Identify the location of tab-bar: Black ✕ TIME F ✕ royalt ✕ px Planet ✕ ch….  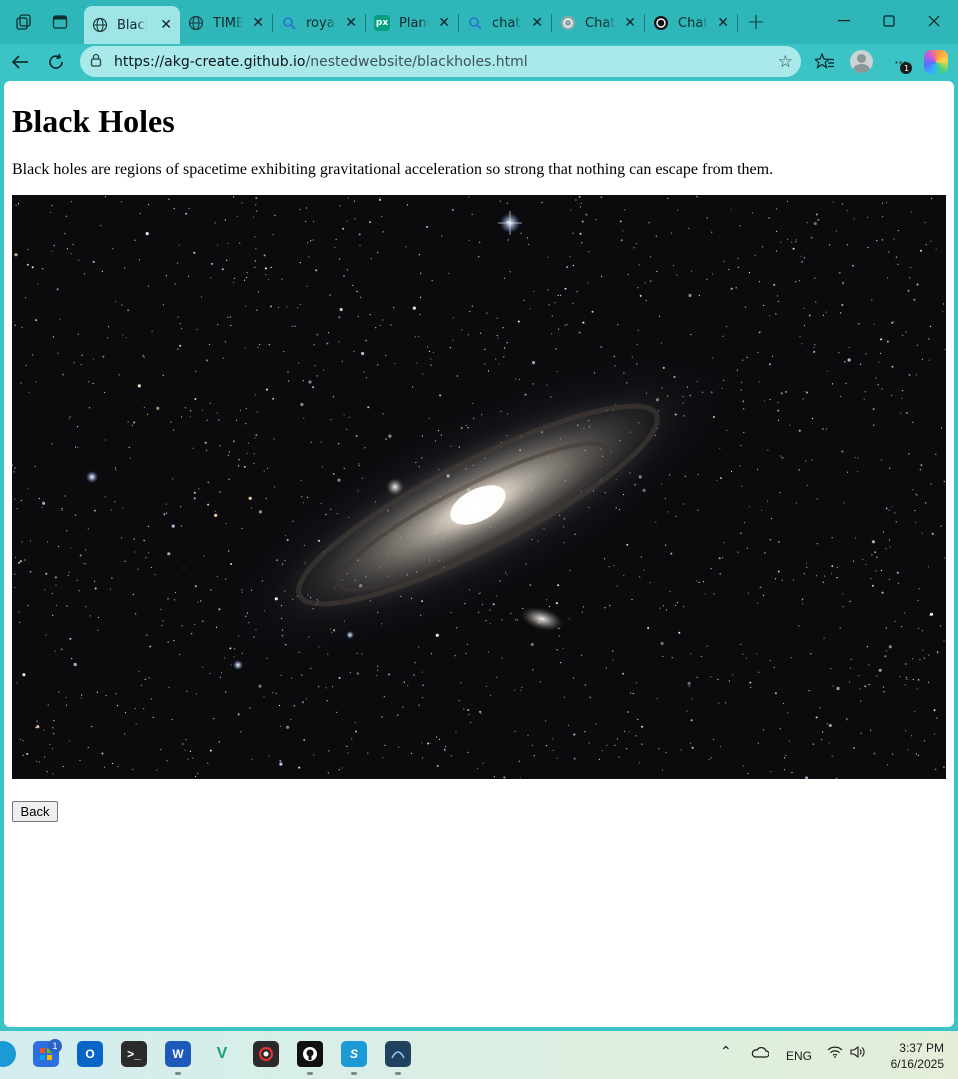
(479, 22).